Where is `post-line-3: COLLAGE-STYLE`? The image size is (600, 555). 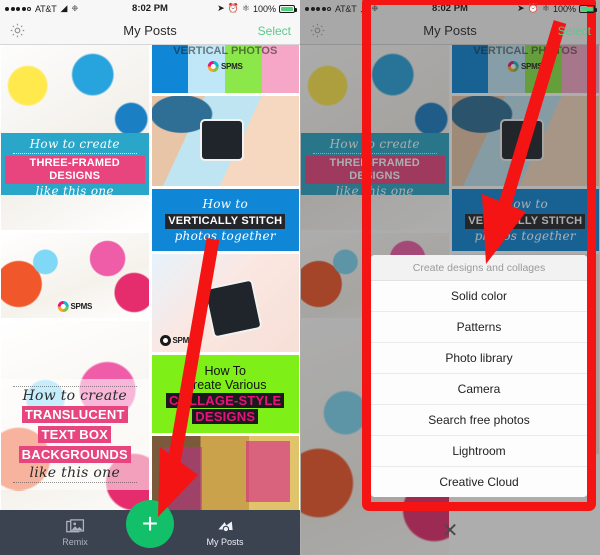
post-line-3: COLLAGE-STYLE is located at coordinates (225, 400).